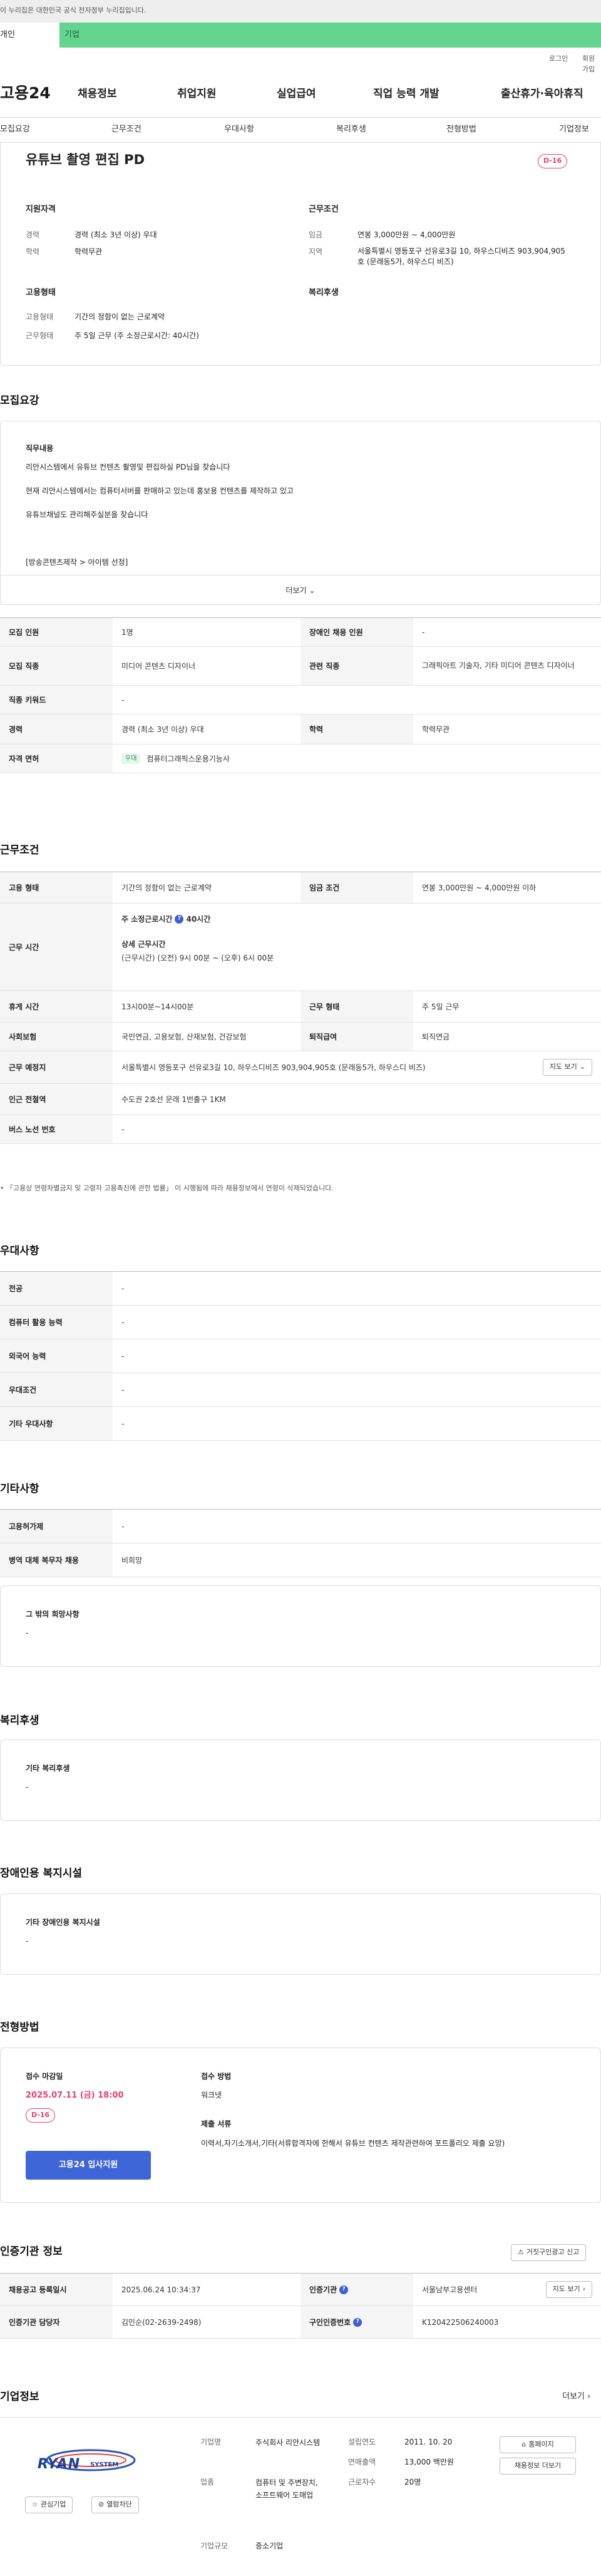 The width and height of the screenshot is (601, 2576). Describe the element at coordinates (30, 35) in the screenshot. I see `tab-personal: 개인` at that location.